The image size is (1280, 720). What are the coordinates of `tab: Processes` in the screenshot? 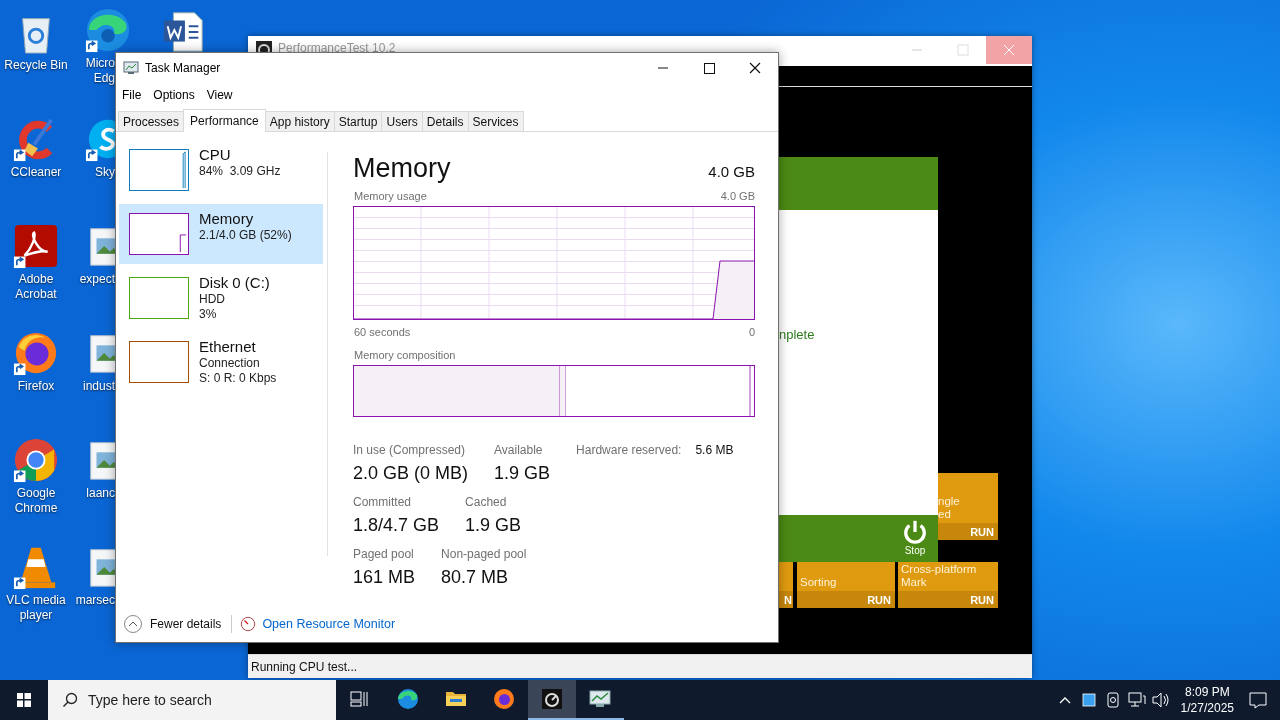 It's located at (151, 121).